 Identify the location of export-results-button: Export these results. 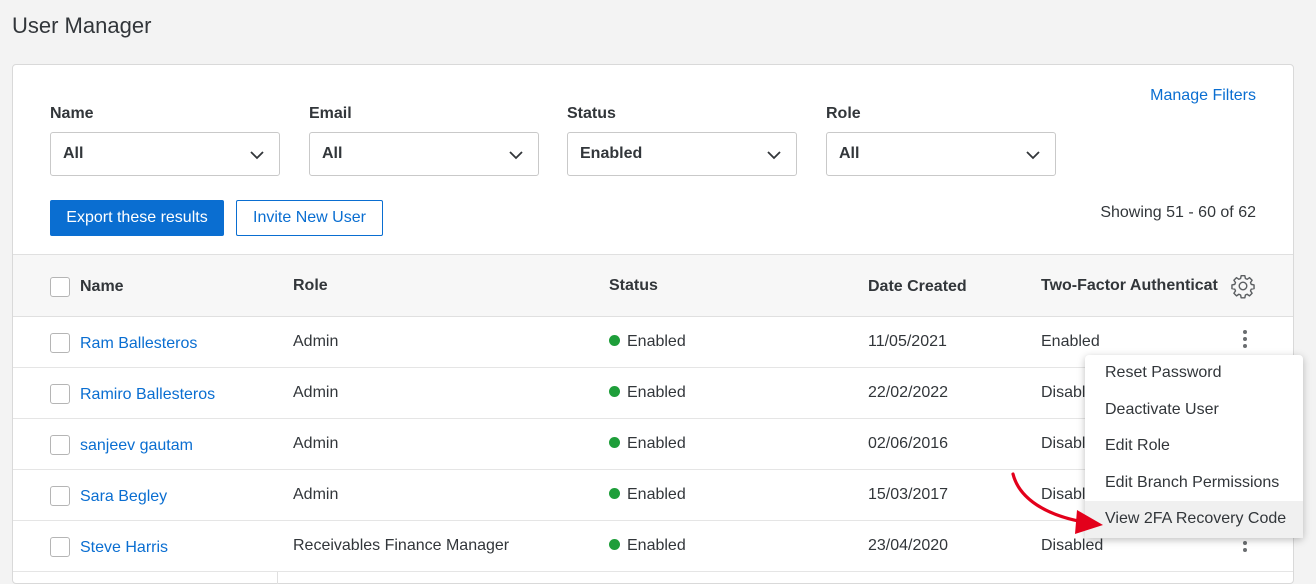
(137, 218).